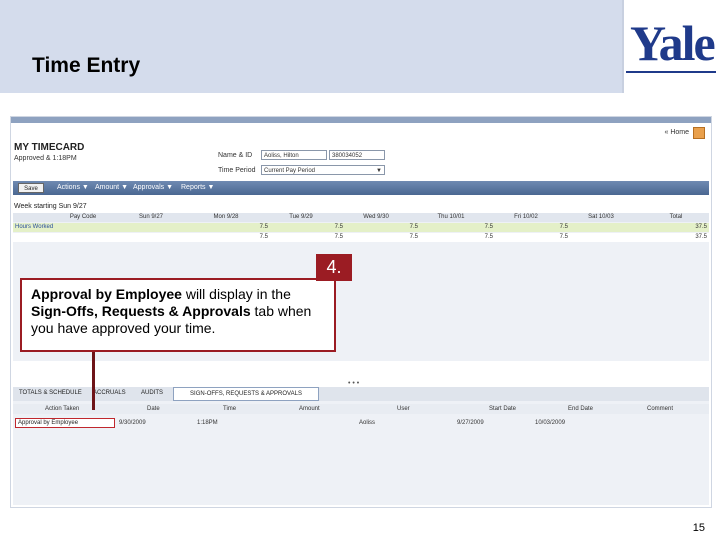 The width and height of the screenshot is (720, 540). What do you see at coordinates (376, 217) in the screenshot?
I see `grid-header: Wed 9/30` at bounding box center [376, 217].